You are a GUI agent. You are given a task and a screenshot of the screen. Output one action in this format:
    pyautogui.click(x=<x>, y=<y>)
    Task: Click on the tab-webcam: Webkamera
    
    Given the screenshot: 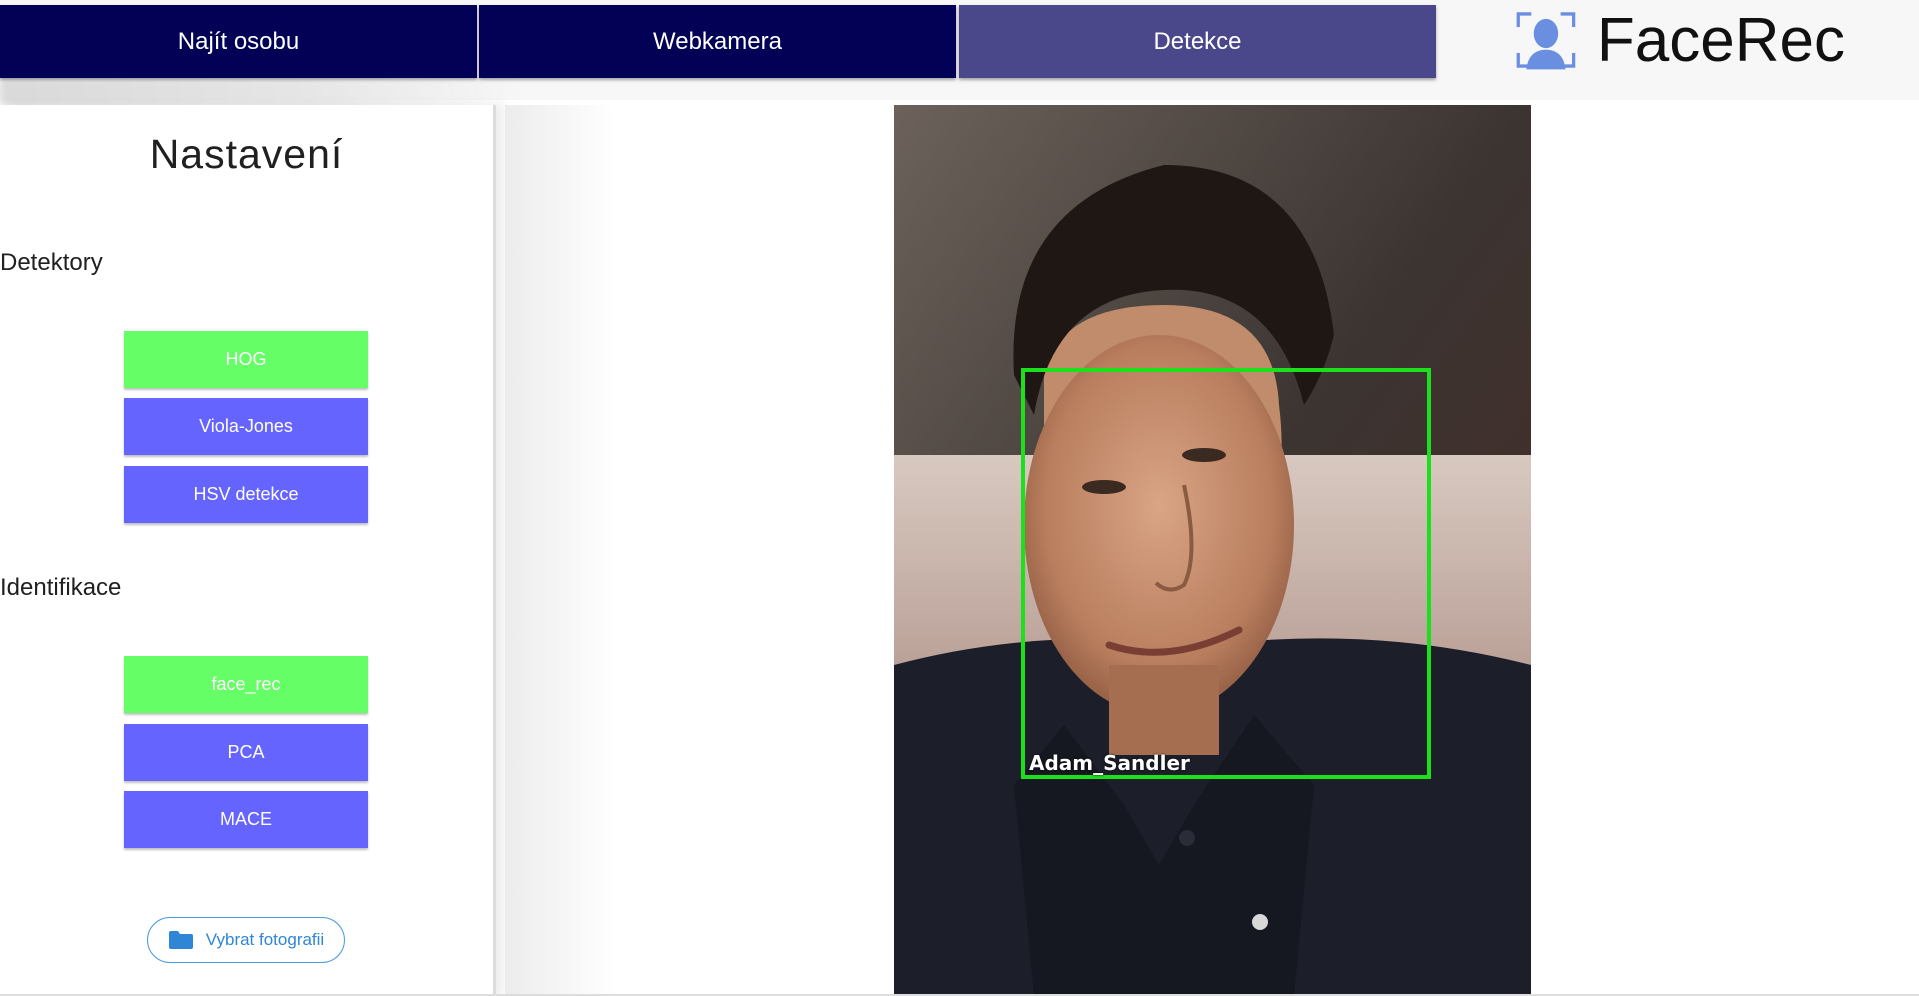 What is the action you would take?
    pyautogui.click(x=717, y=41)
    